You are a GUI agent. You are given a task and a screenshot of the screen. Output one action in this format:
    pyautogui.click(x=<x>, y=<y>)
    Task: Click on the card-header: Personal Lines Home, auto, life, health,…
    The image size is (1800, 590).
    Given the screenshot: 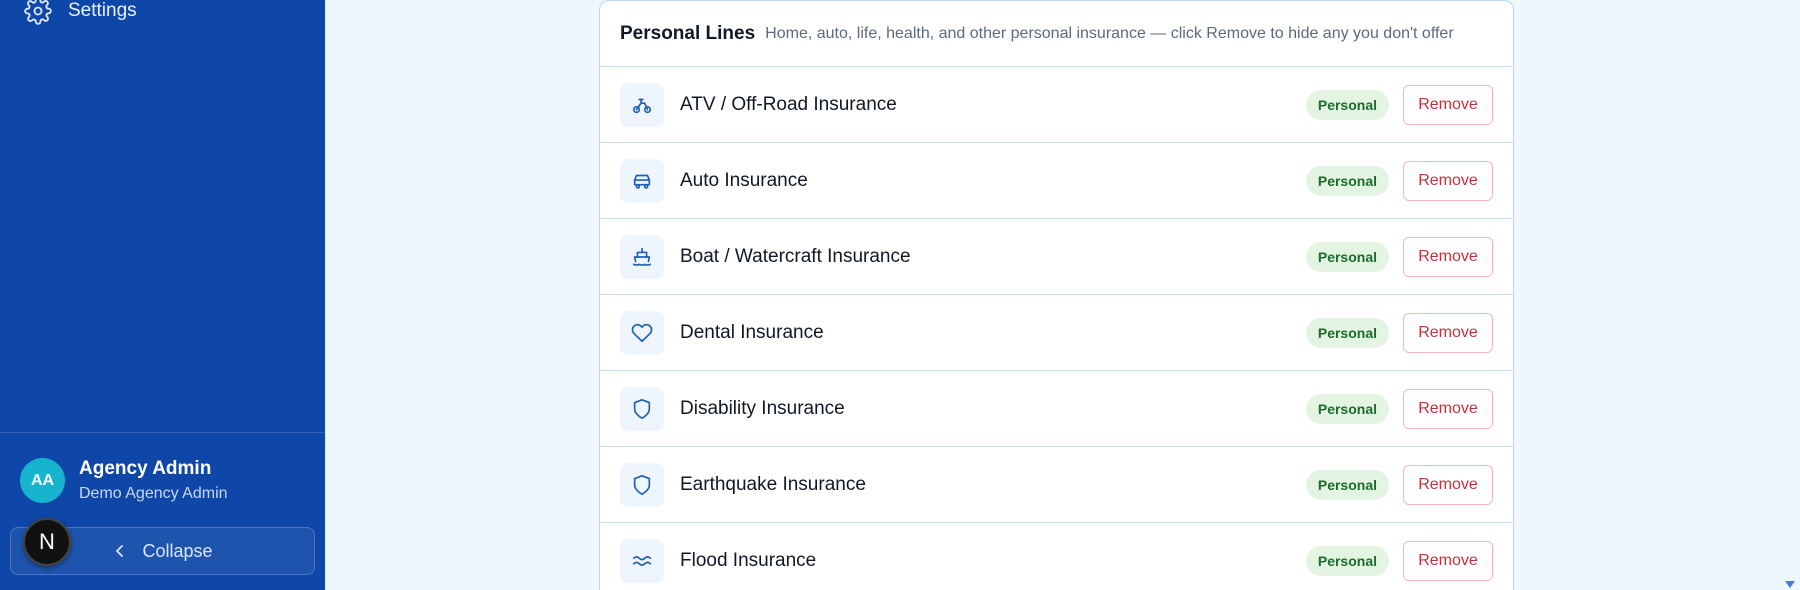 What is the action you would take?
    pyautogui.click(x=1056, y=34)
    